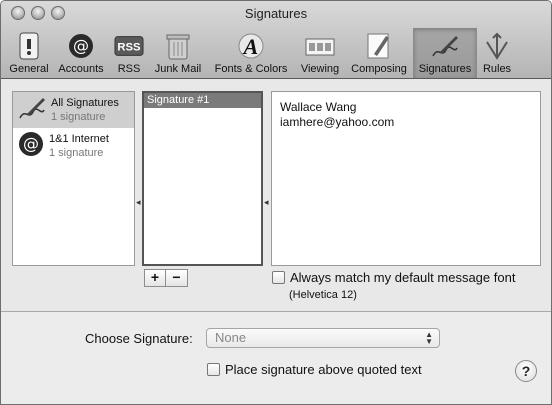  Describe the element at coordinates (79, 139) in the screenshot. I see `account-name: 1&1 Internet` at that location.